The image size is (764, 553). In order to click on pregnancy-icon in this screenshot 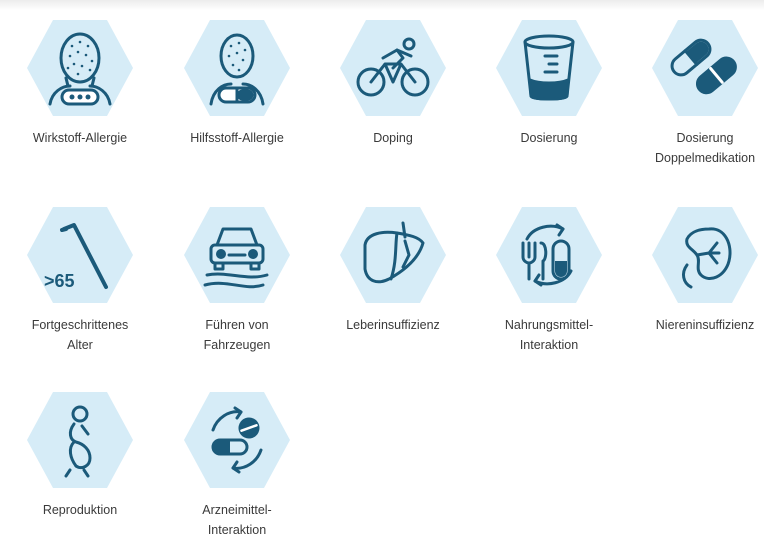, I will do `click(78, 441)`.